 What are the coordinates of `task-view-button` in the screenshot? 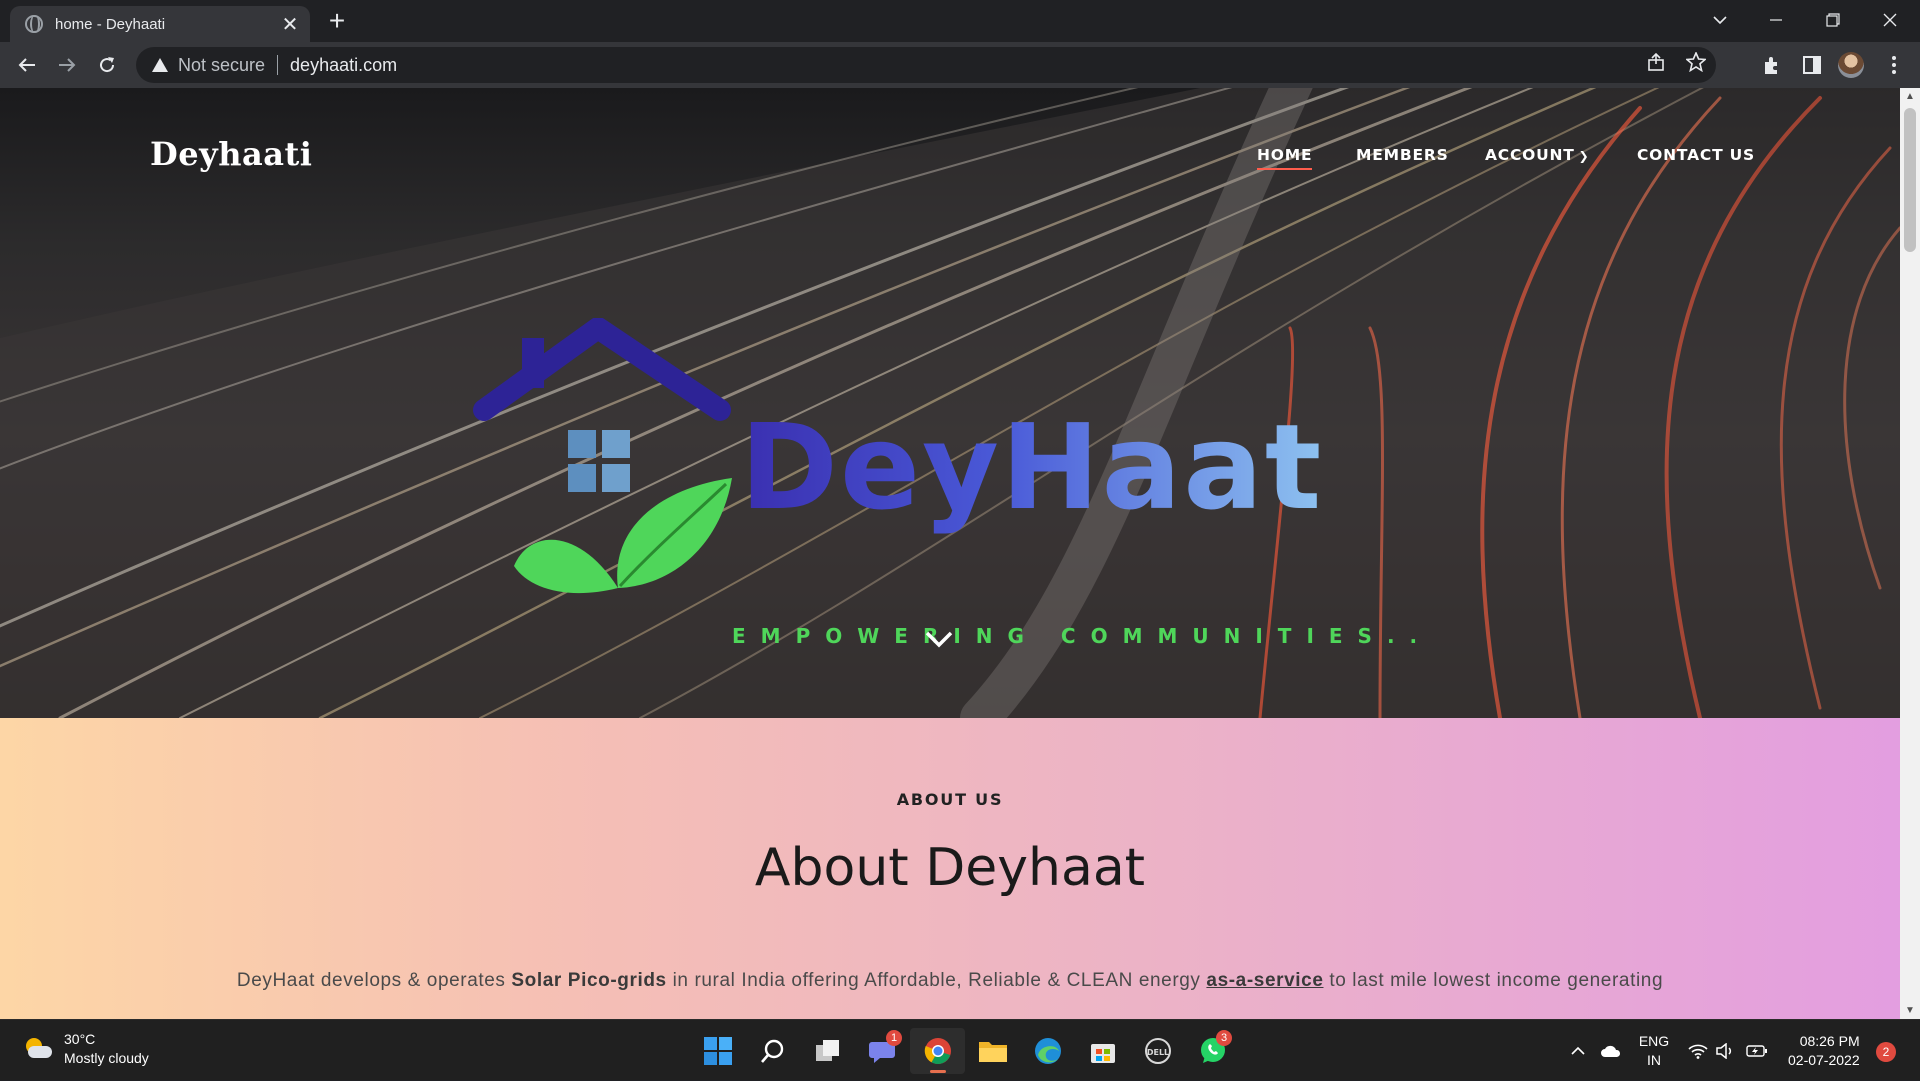 It's located at (827, 1051).